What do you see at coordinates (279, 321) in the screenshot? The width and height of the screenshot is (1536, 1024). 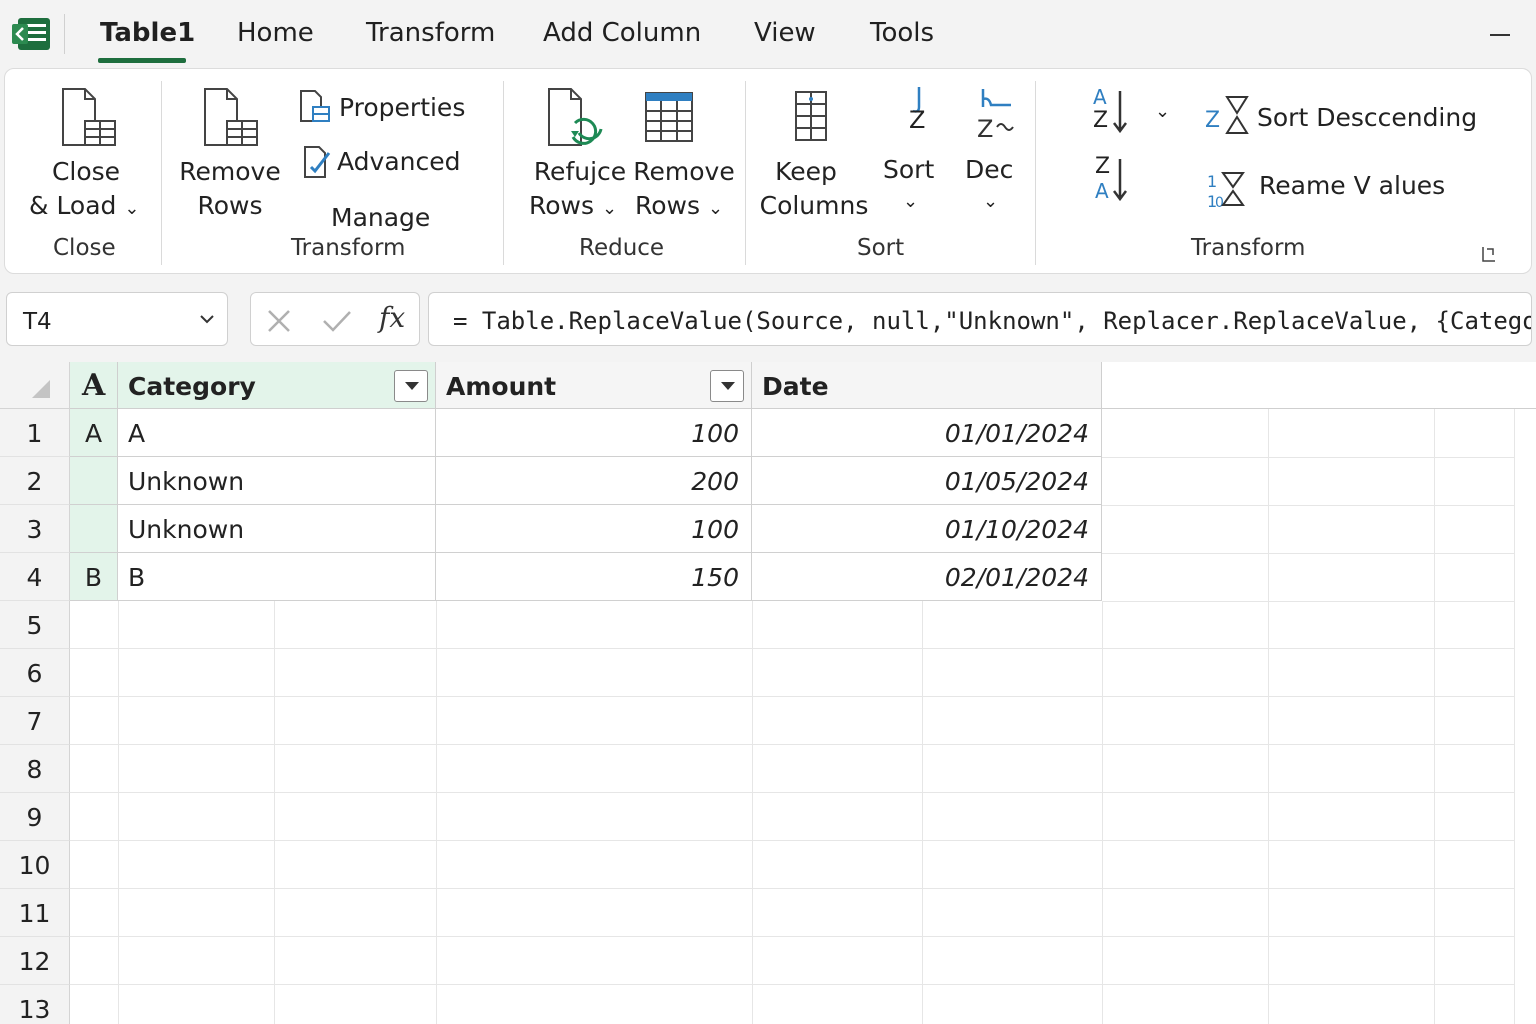 I see `cancel-icon` at bounding box center [279, 321].